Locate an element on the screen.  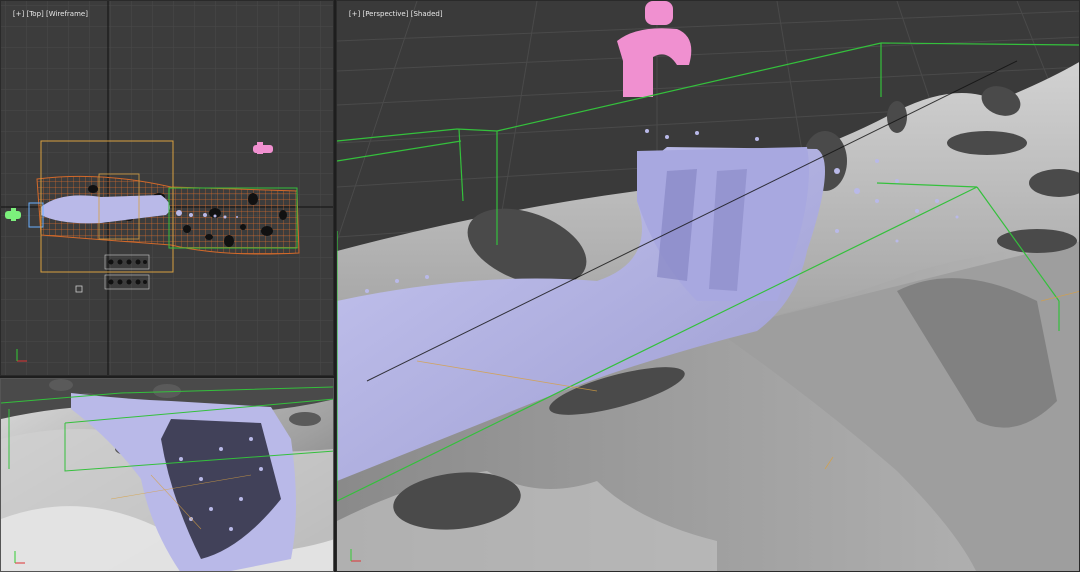
viewport-top-label: [+] [Top] [Wireframe] is located at coordinates (46, 14).